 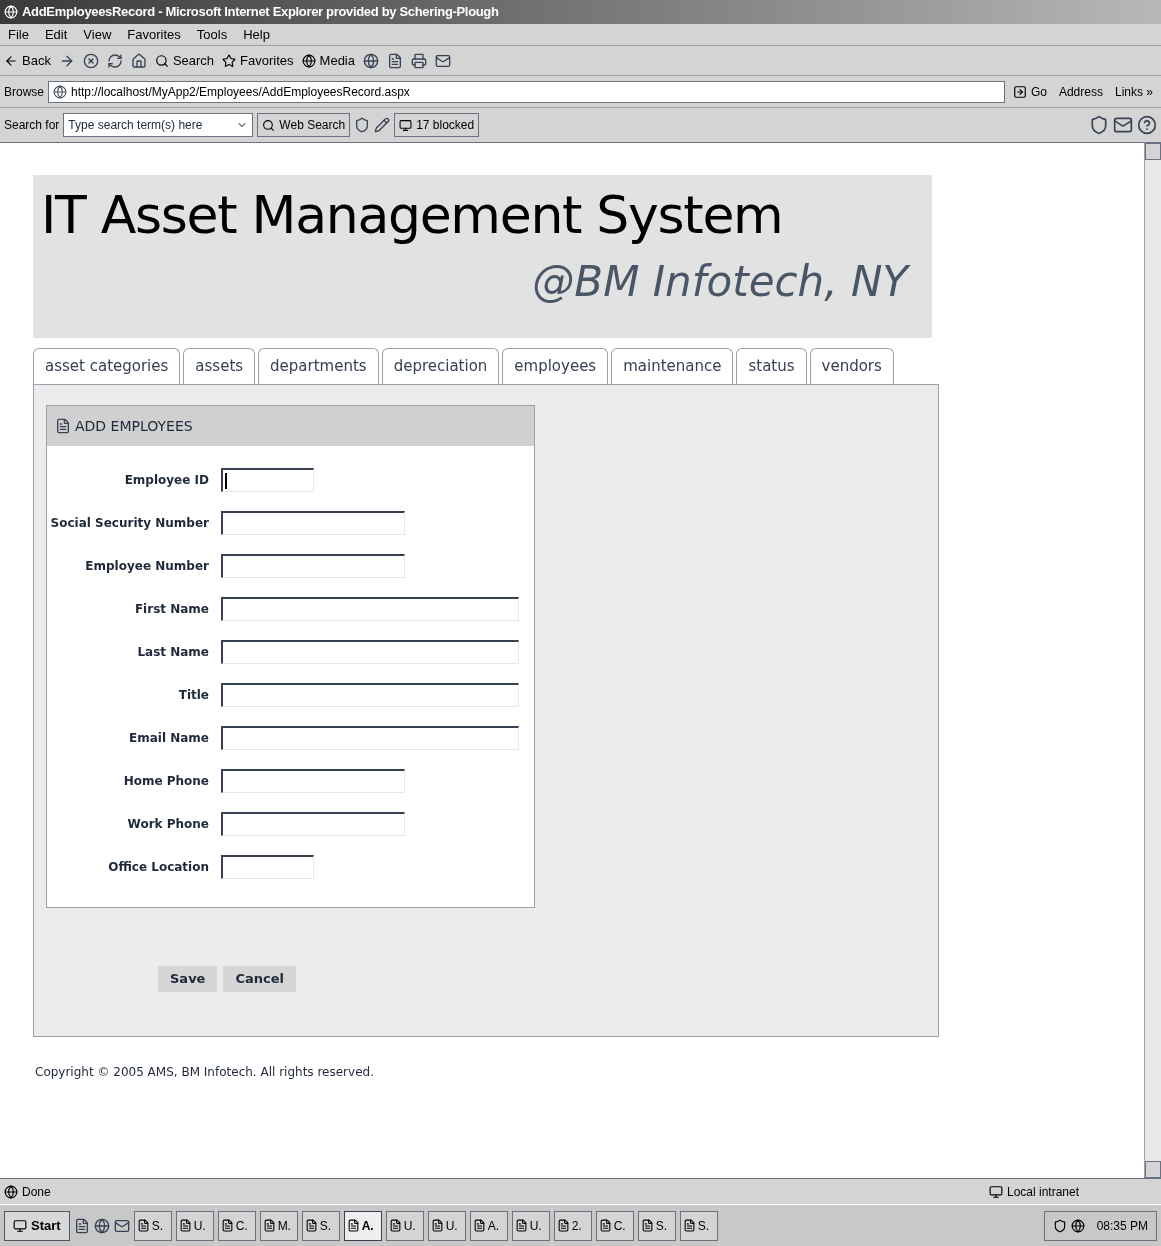 What do you see at coordinates (37, 1225) in the screenshot?
I see `start-button: Start` at bounding box center [37, 1225].